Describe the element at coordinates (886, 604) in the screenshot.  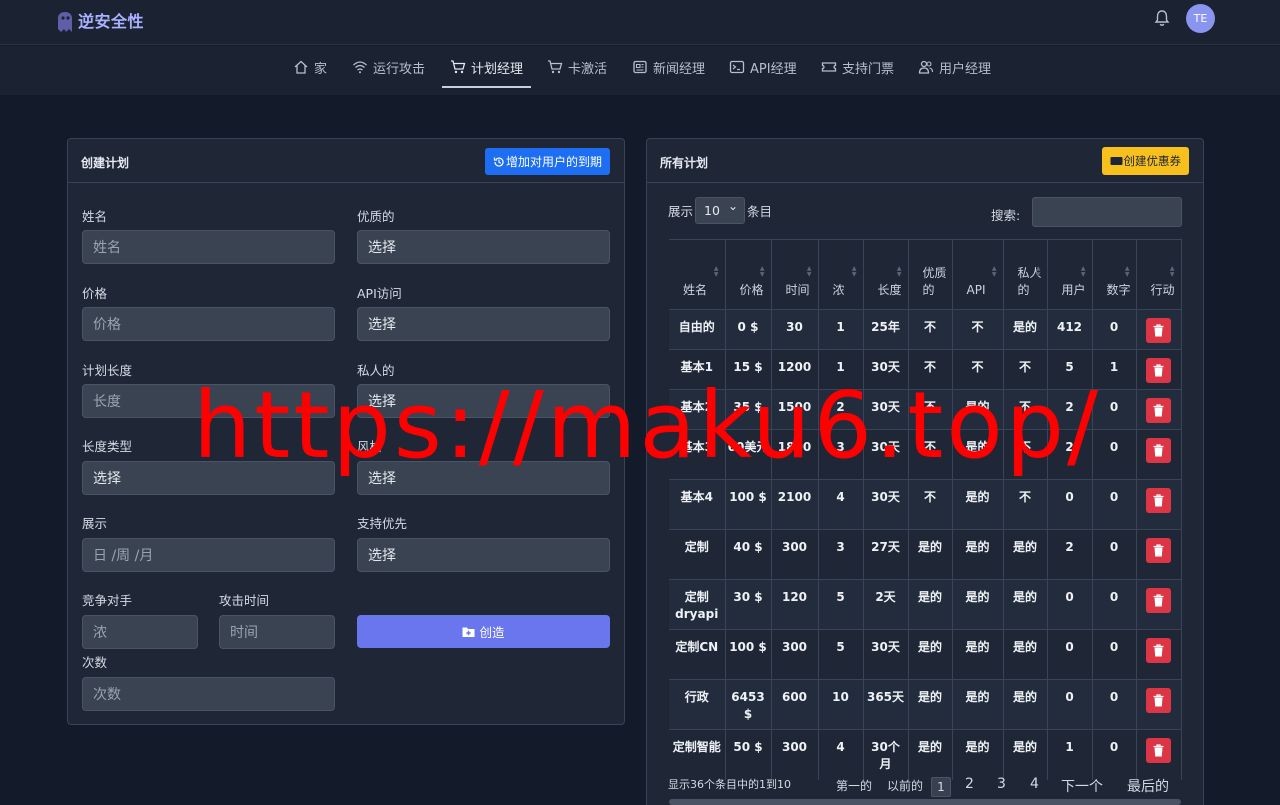
I see `table-cell: 2天` at that location.